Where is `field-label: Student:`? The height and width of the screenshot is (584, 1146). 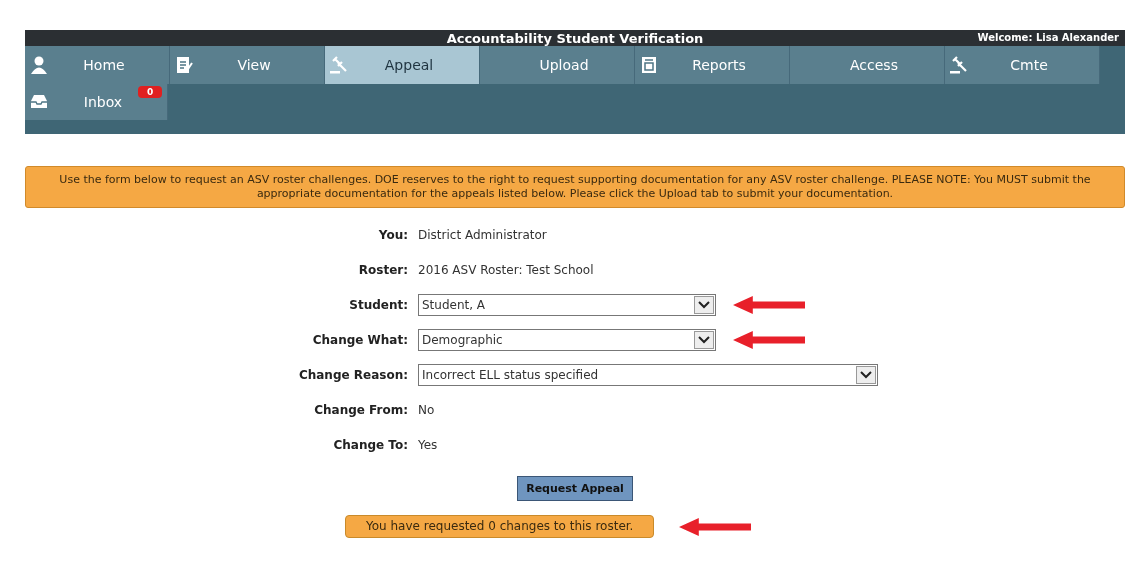
field-label: Student: is located at coordinates (378, 305).